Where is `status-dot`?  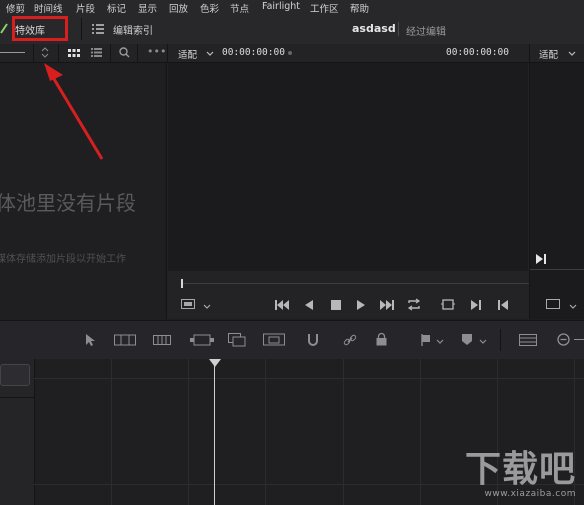 status-dot is located at coordinates (290, 53).